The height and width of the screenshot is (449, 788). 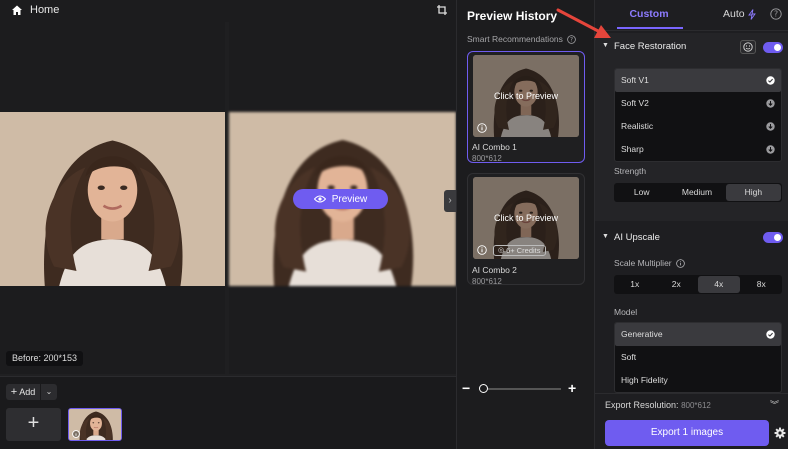 What do you see at coordinates (753, 192) in the screenshot?
I see `strength-high: High` at bounding box center [753, 192].